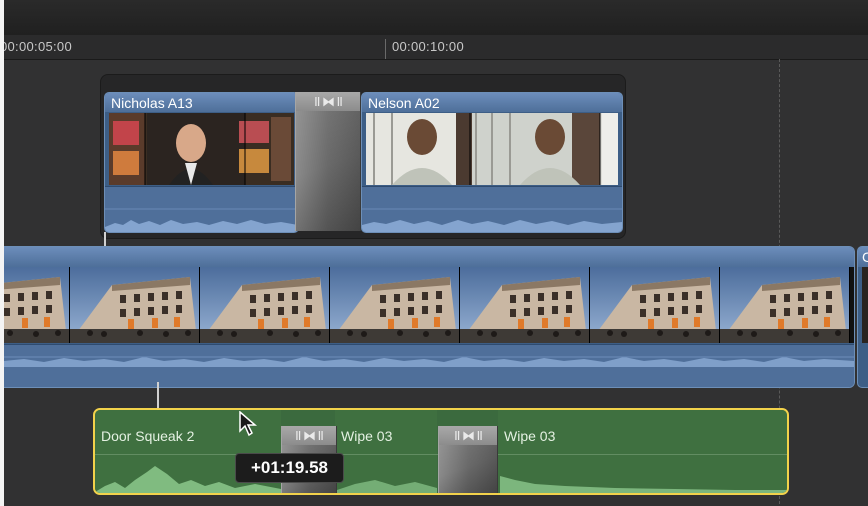  I want to click on next-video-clip: C, so click(862, 317).